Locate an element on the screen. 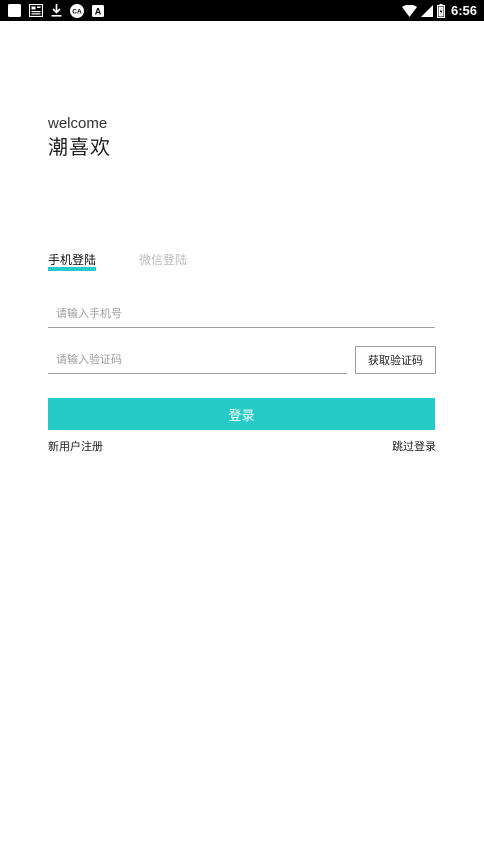 This screenshot has height=858, width=484. get-code-button-label: 获取验证码 is located at coordinates (395, 360).